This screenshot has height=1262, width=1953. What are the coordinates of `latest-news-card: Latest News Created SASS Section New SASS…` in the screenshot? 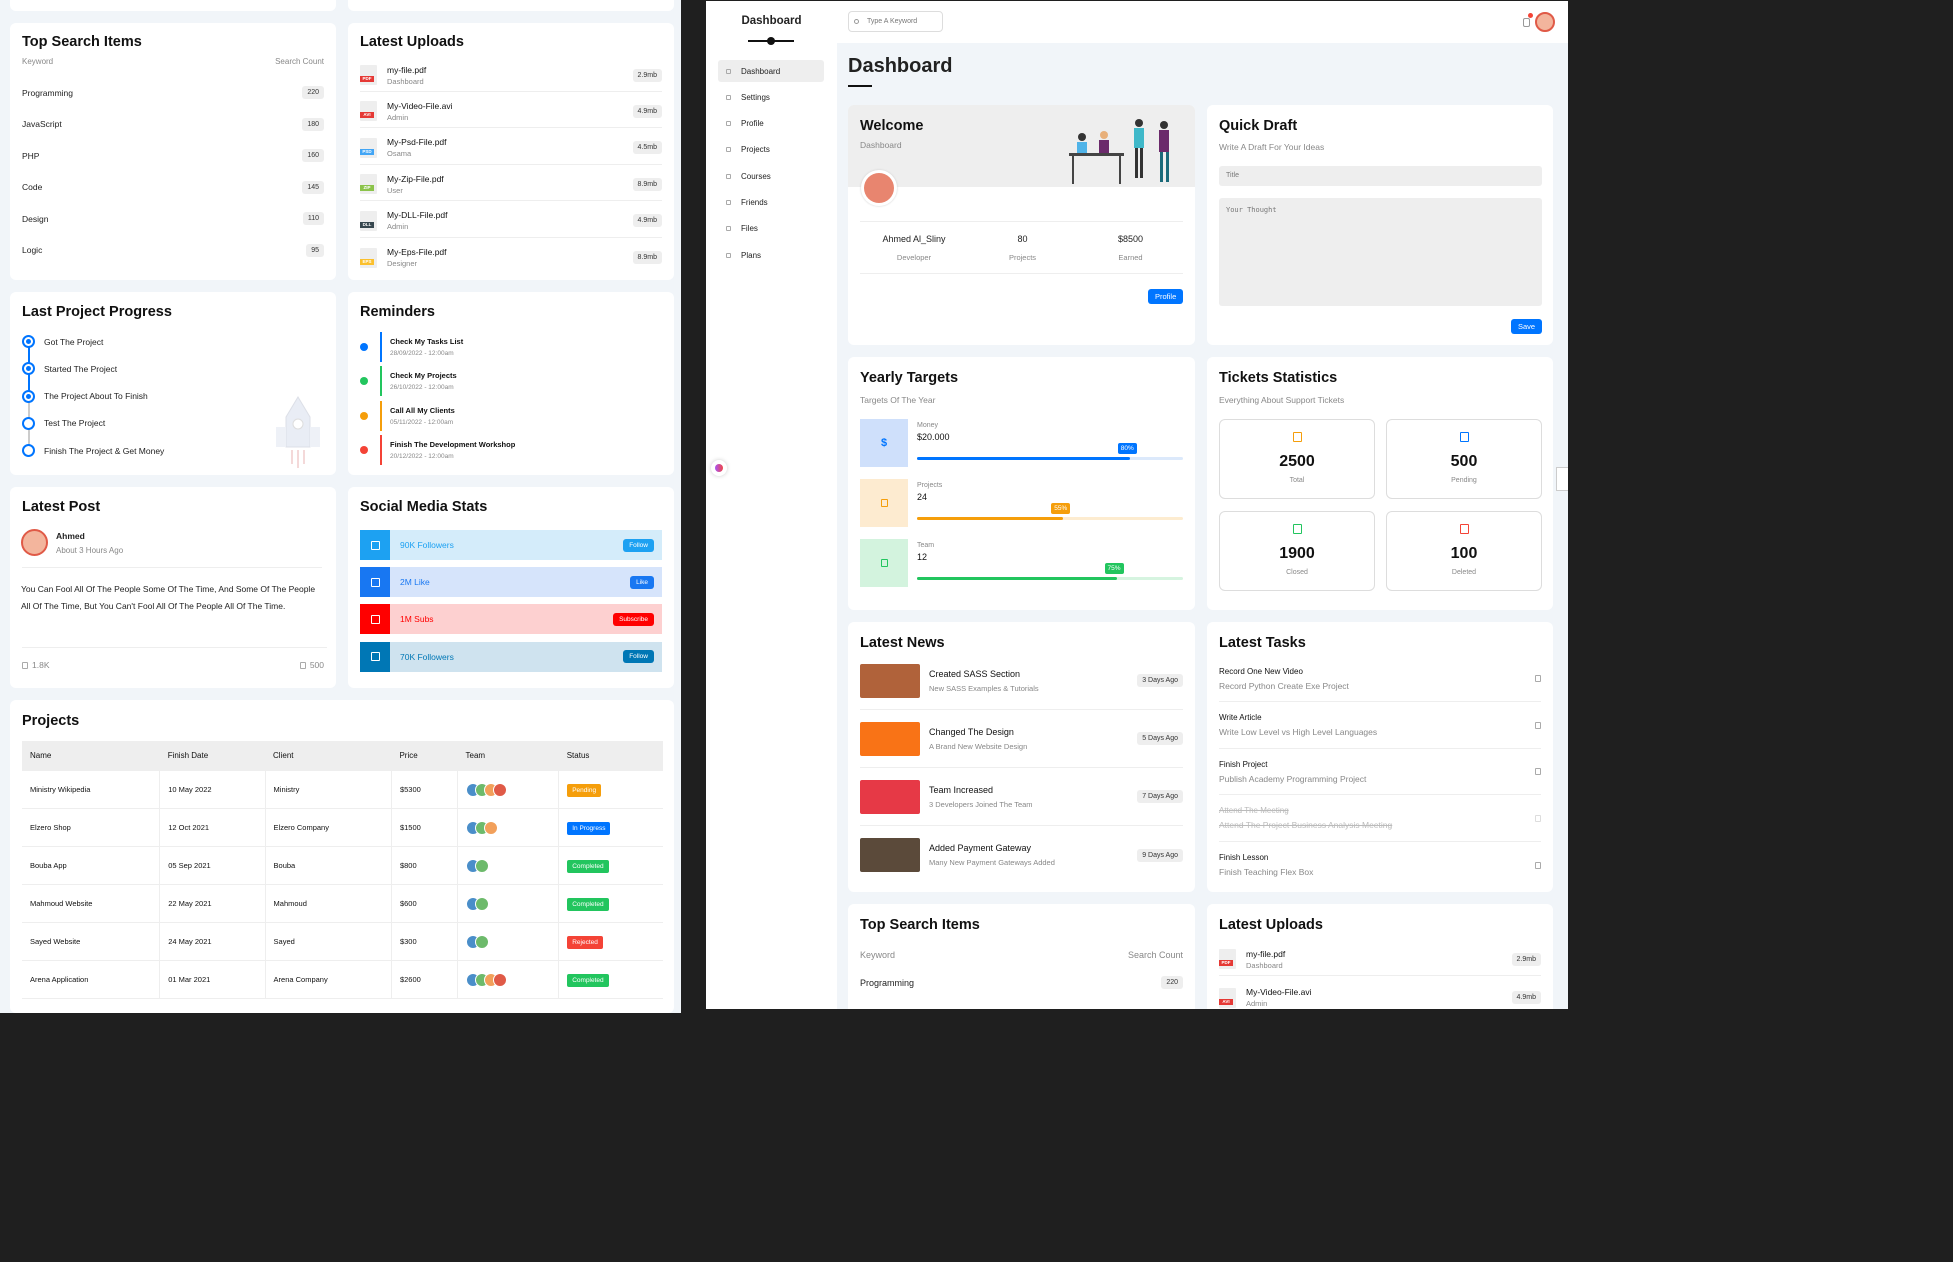 It's located at (1021, 757).